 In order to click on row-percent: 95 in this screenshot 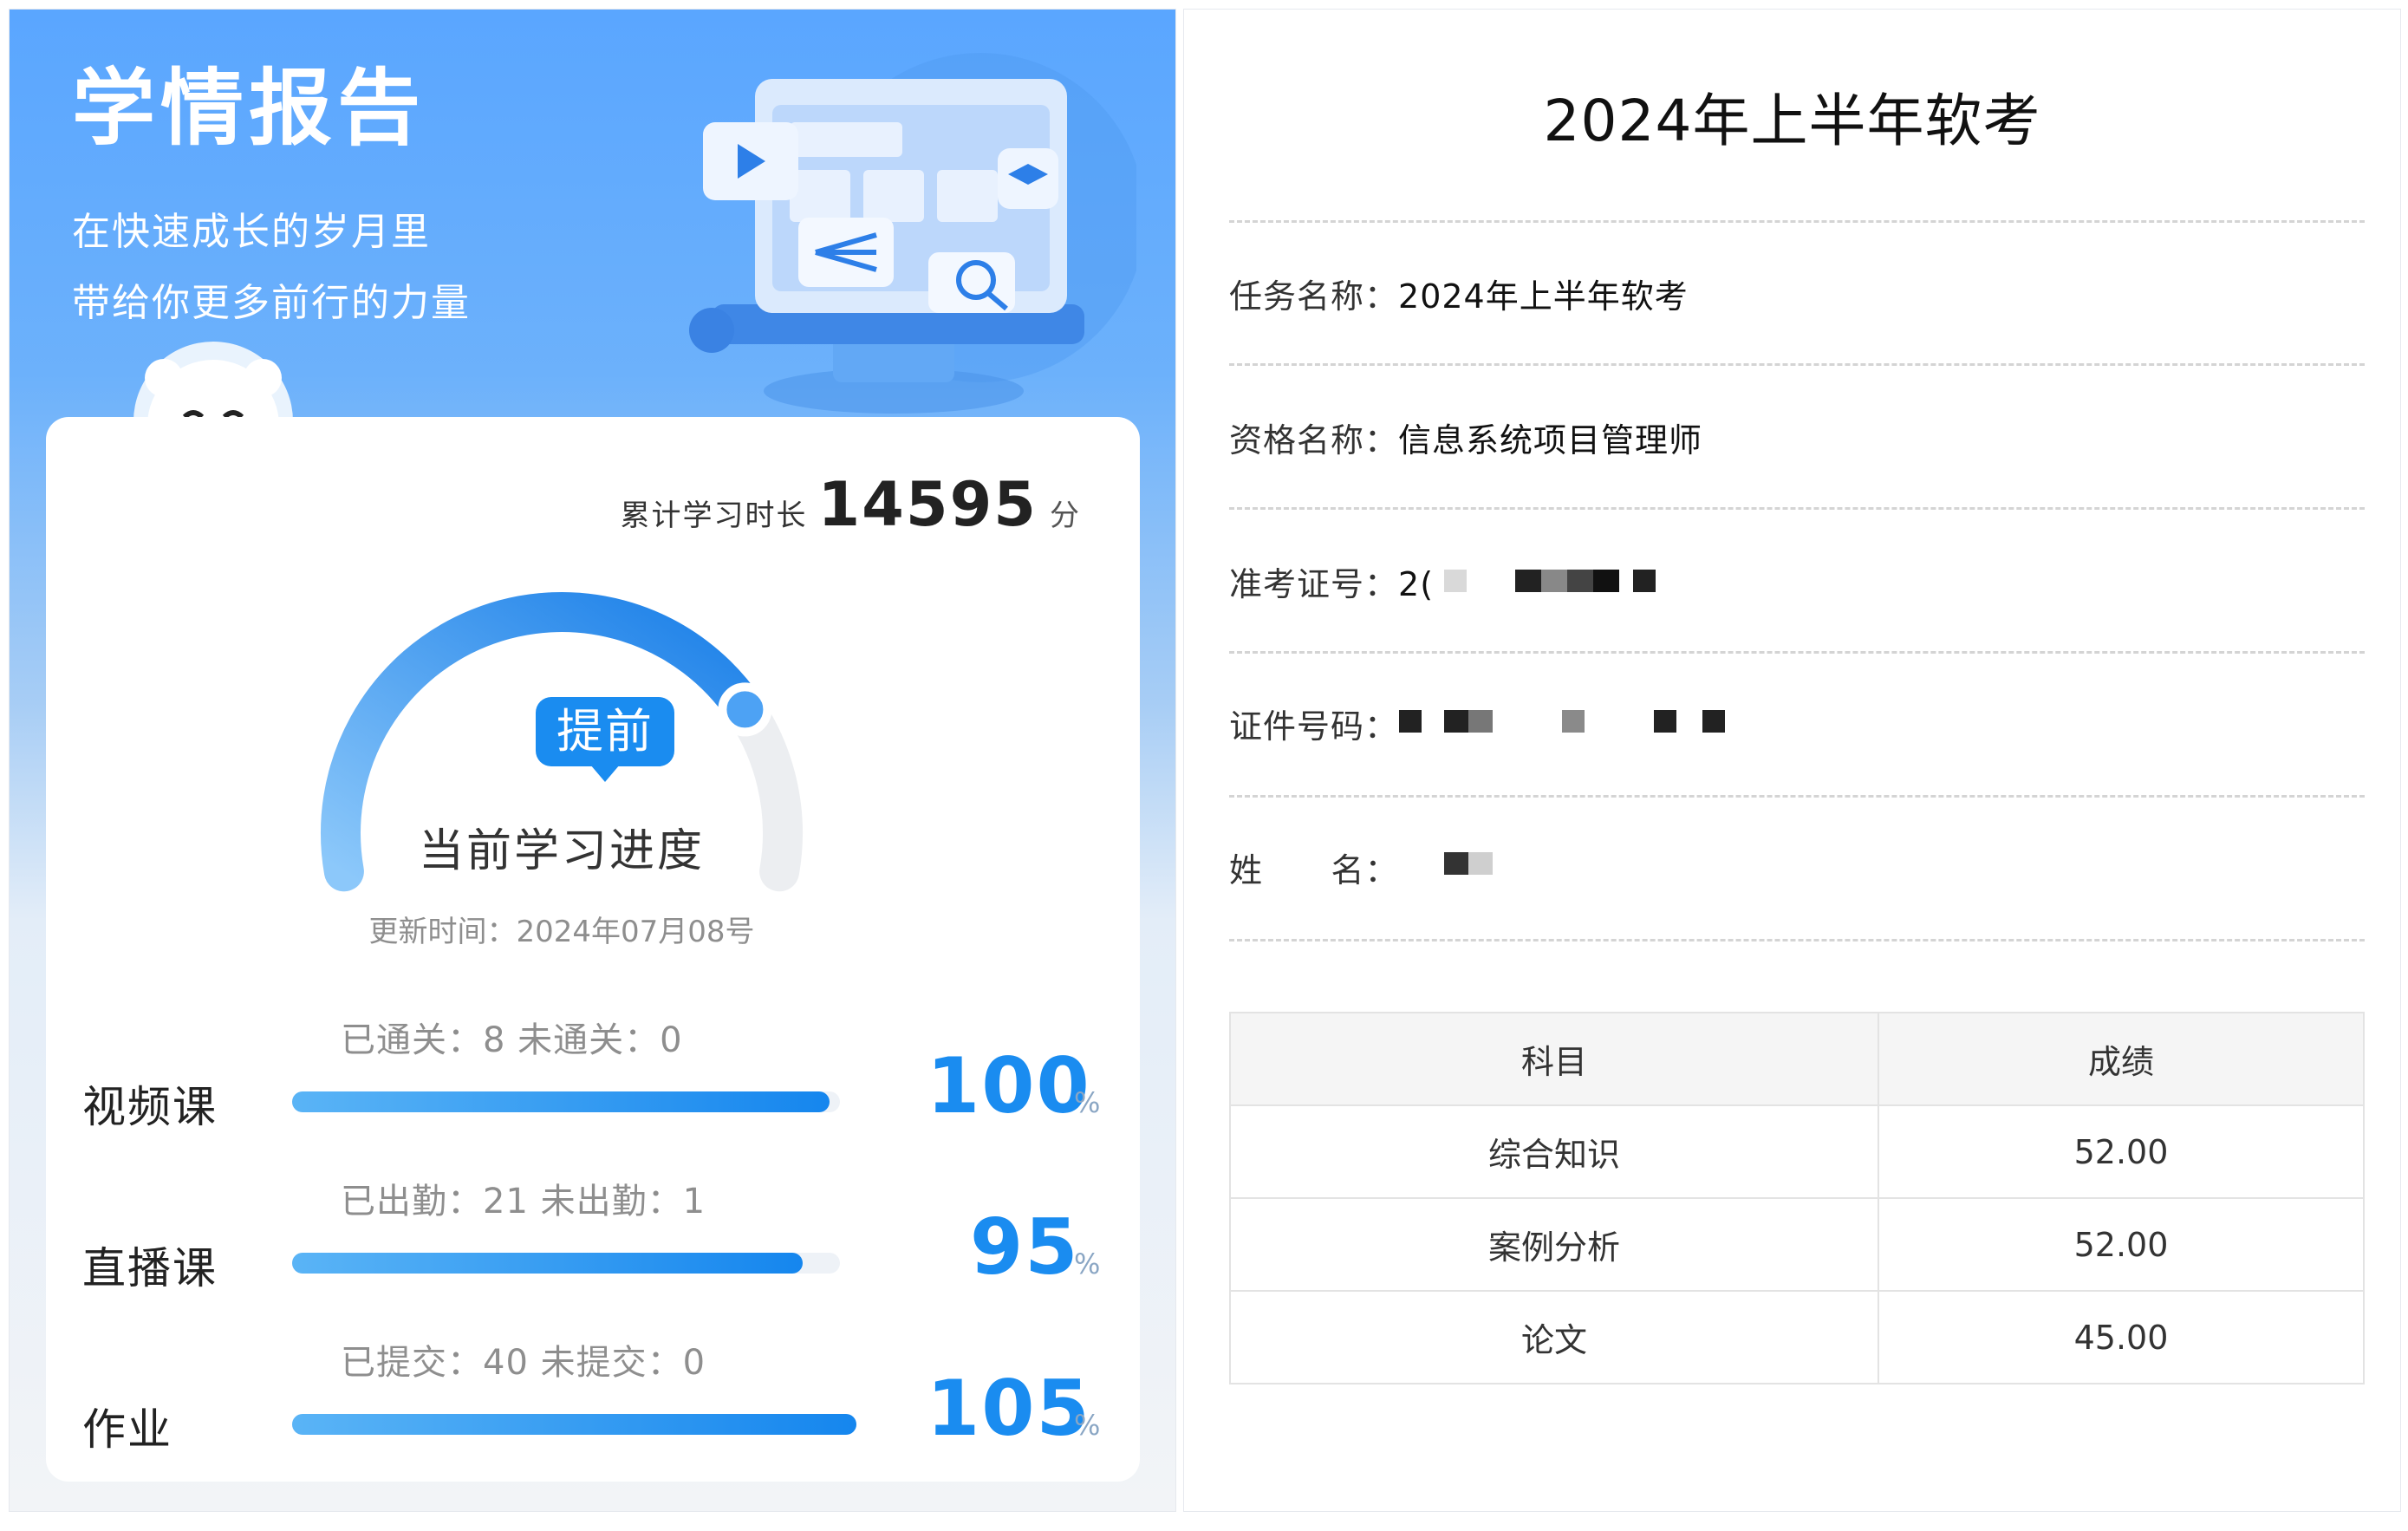, I will do `click(1025, 1247)`.